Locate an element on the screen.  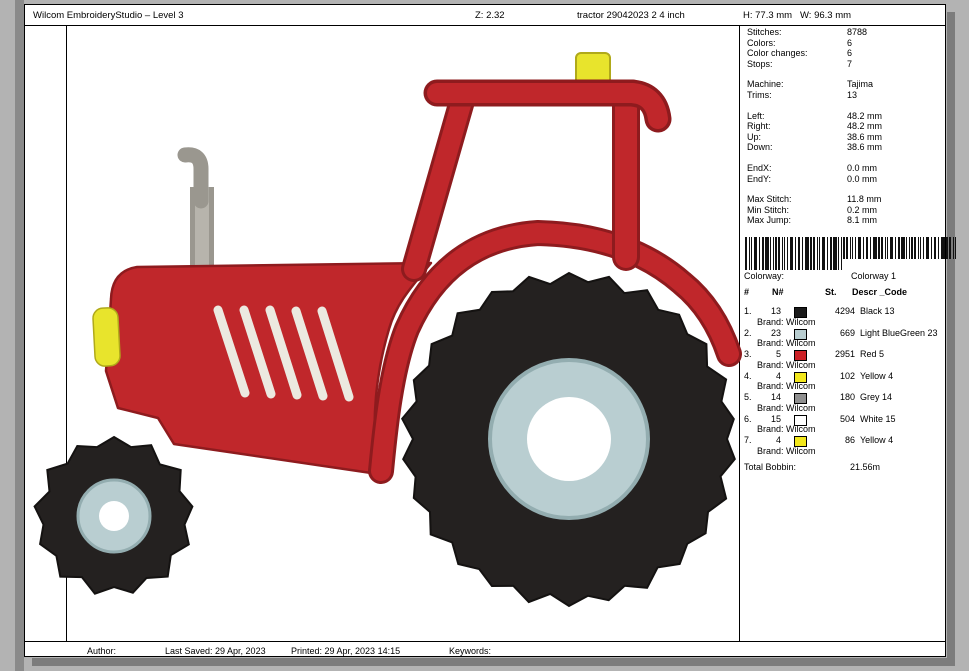
stat-label: Trims: is located at coordinates (759, 94).